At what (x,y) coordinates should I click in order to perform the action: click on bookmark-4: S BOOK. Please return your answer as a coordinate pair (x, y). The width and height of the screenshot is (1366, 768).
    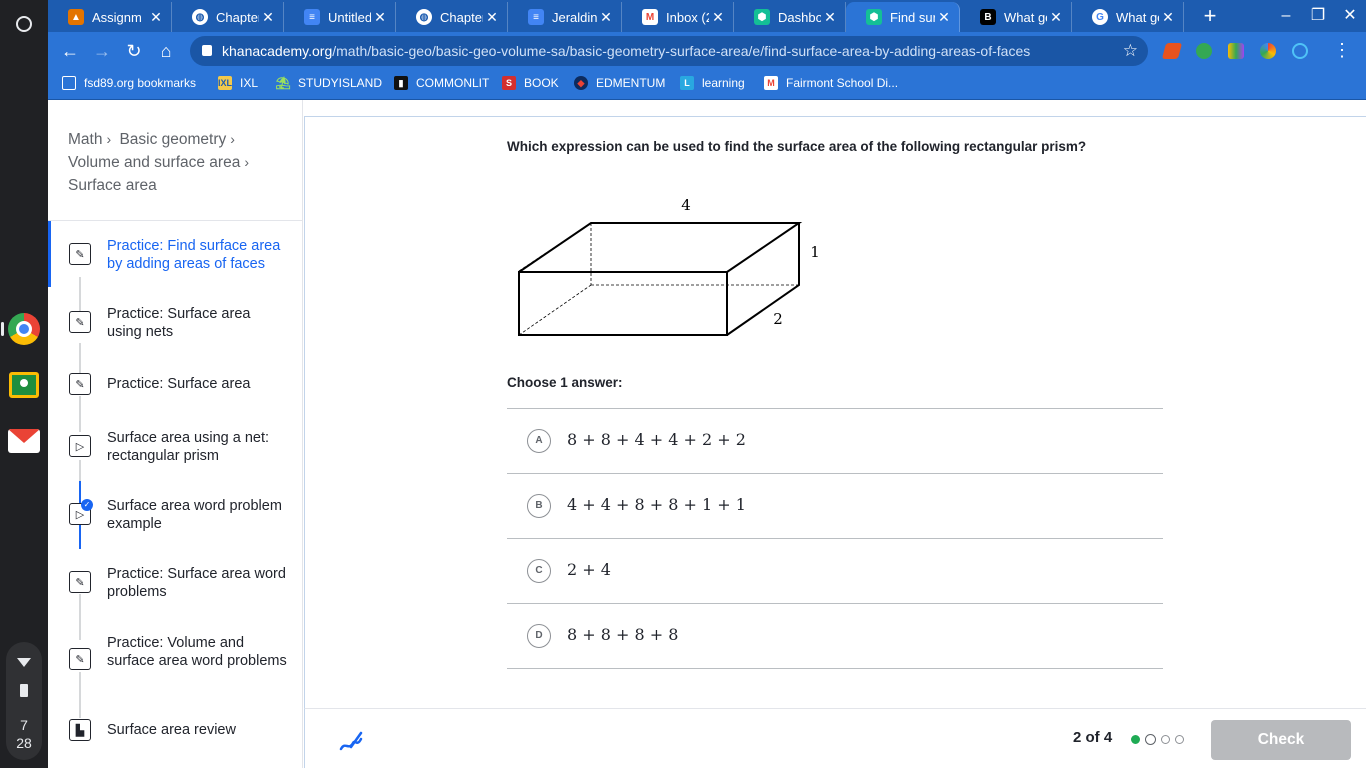
    Looking at the image, I should click on (530, 83).